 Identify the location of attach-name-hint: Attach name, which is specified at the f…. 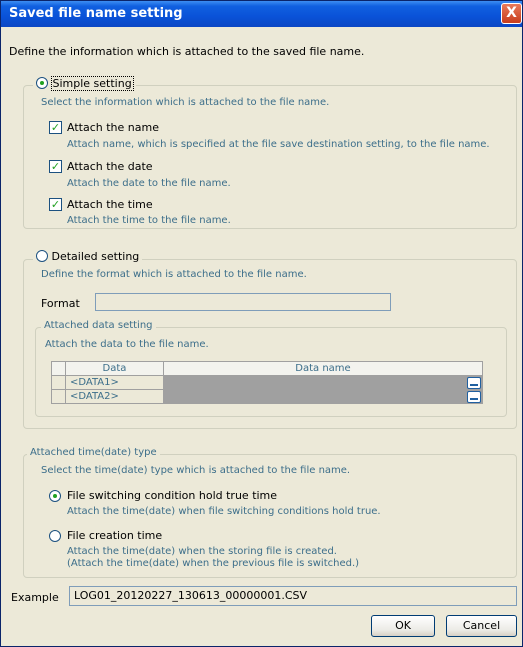
(278, 144).